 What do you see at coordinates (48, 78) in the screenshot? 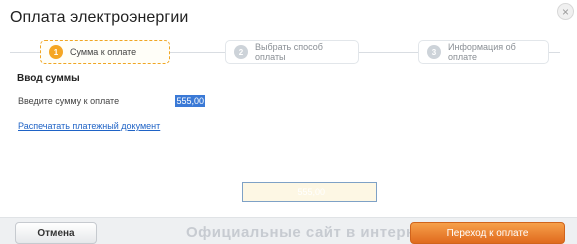
I see `section-title: Ввод суммы` at bounding box center [48, 78].